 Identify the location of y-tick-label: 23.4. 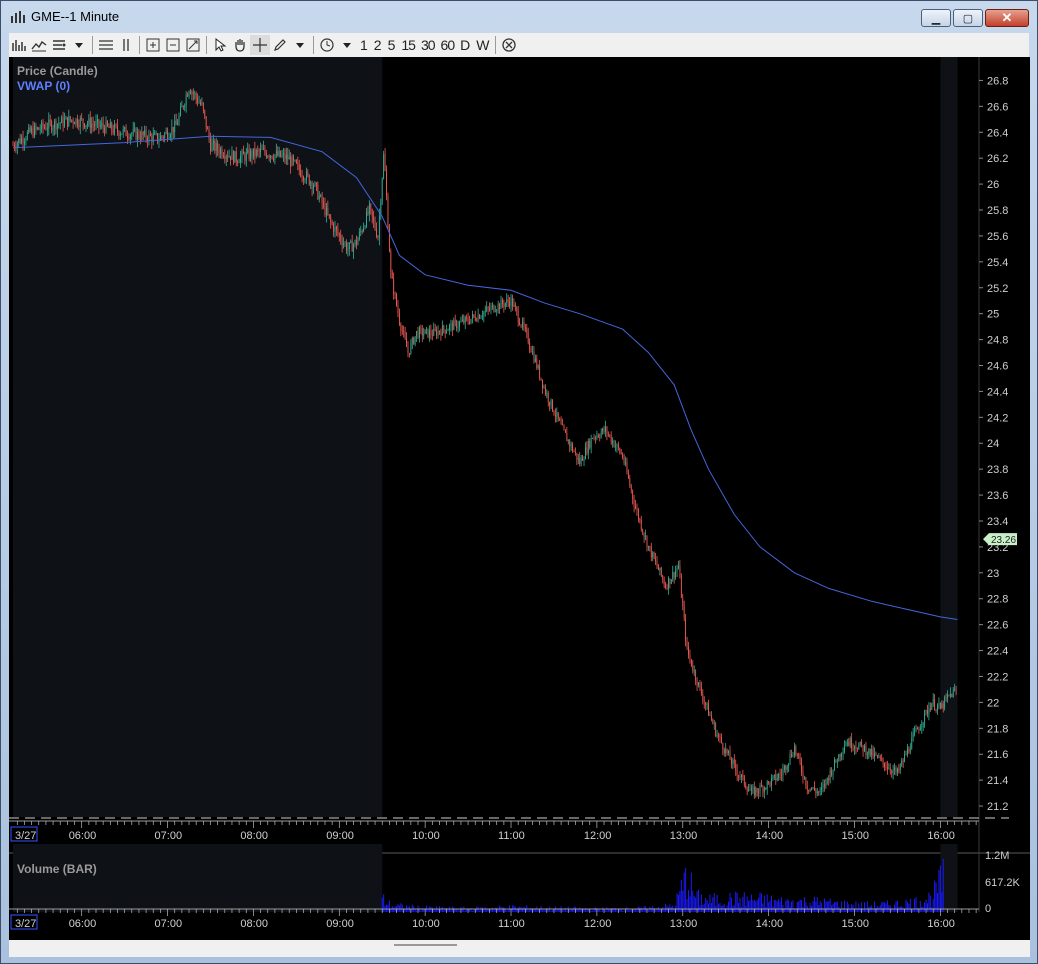
(997, 522).